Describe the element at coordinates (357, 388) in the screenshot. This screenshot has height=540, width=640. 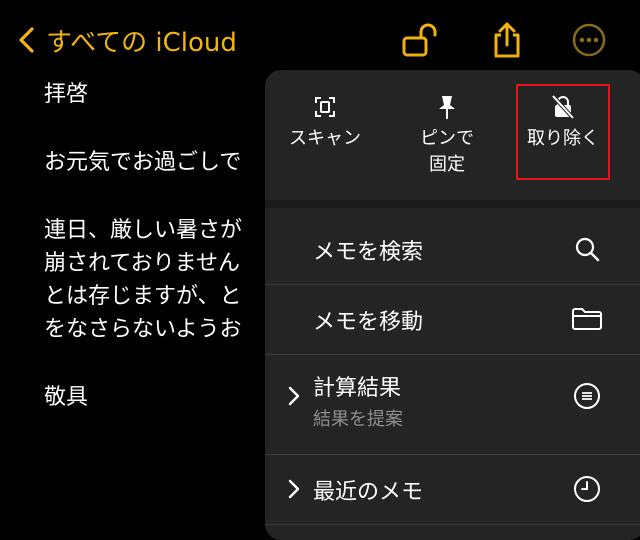
I see `menu-item-label: 計算結果` at that location.